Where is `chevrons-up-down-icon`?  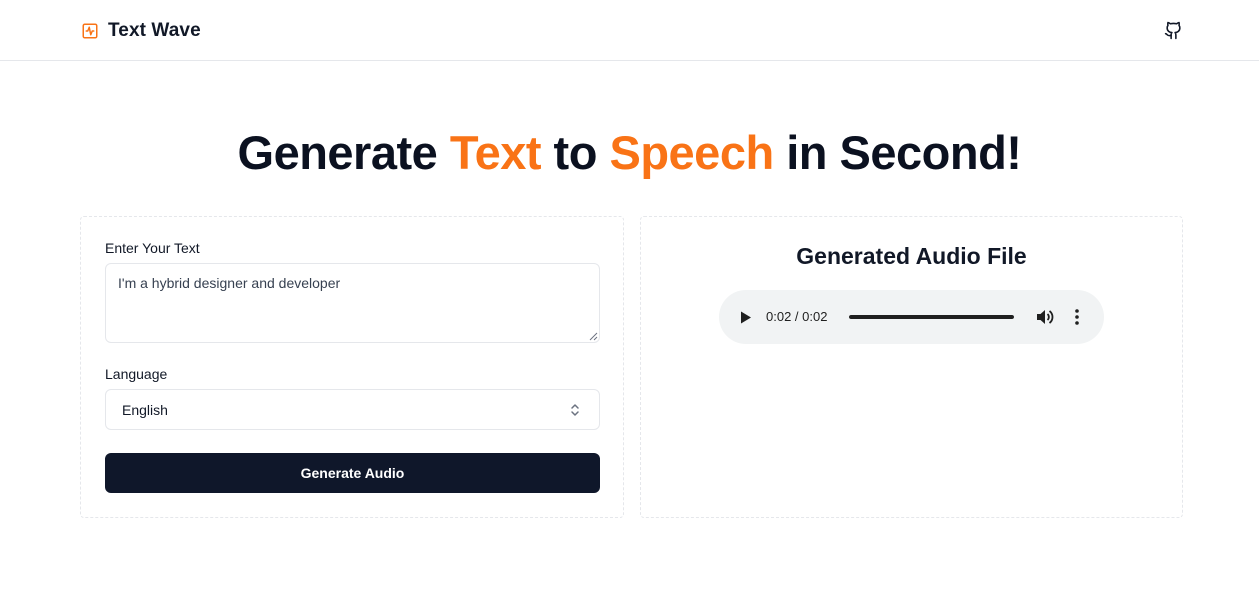 chevrons-up-down-icon is located at coordinates (575, 410).